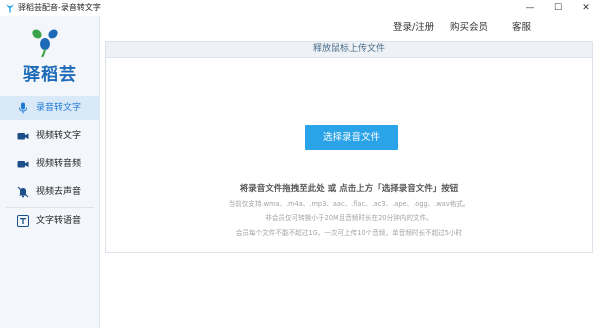  Describe the element at coordinates (50, 207) in the screenshot. I see `sidebar-divider` at that location.